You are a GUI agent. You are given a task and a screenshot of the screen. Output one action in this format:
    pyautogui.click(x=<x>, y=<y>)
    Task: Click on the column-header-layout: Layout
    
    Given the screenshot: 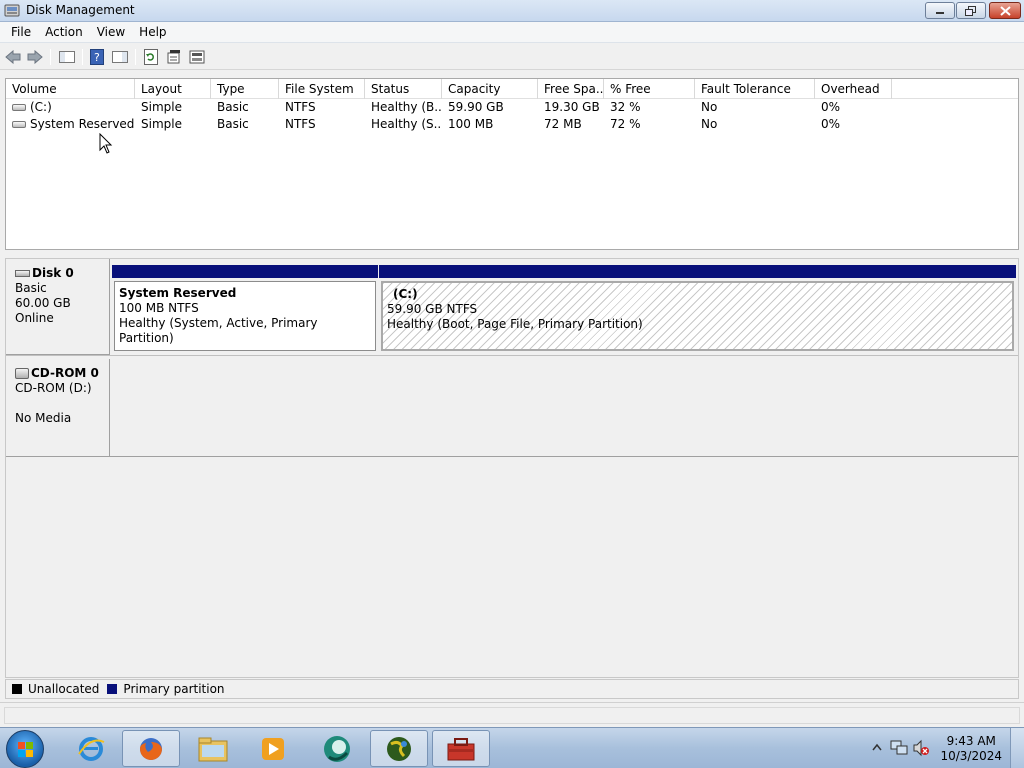 What is the action you would take?
    pyautogui.click(x=173, y=89)
    